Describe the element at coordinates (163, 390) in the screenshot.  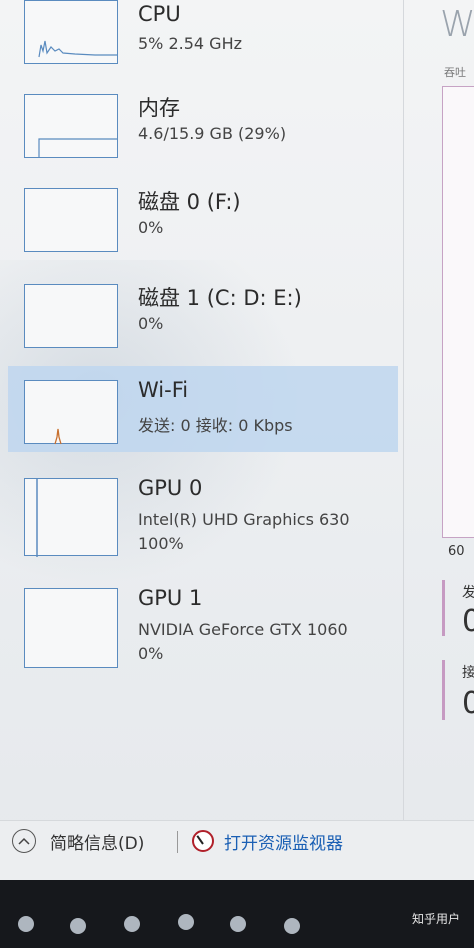
I see `wifi-title: Wi-Fi` at that location.